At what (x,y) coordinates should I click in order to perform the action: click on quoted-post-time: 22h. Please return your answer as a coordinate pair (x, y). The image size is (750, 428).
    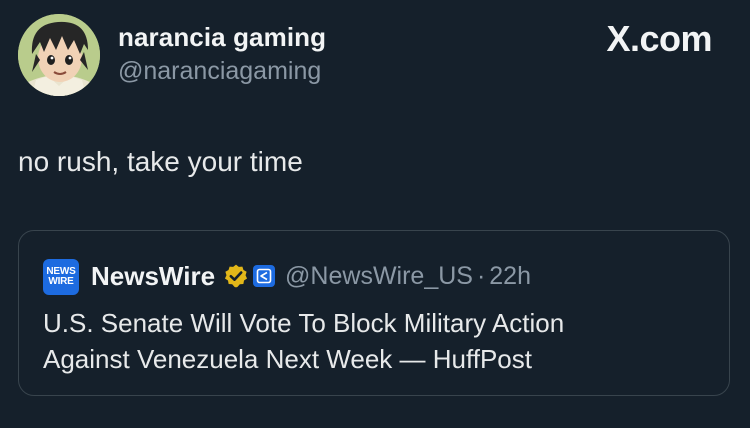
    Looking at the image, I should click on (510, 276).